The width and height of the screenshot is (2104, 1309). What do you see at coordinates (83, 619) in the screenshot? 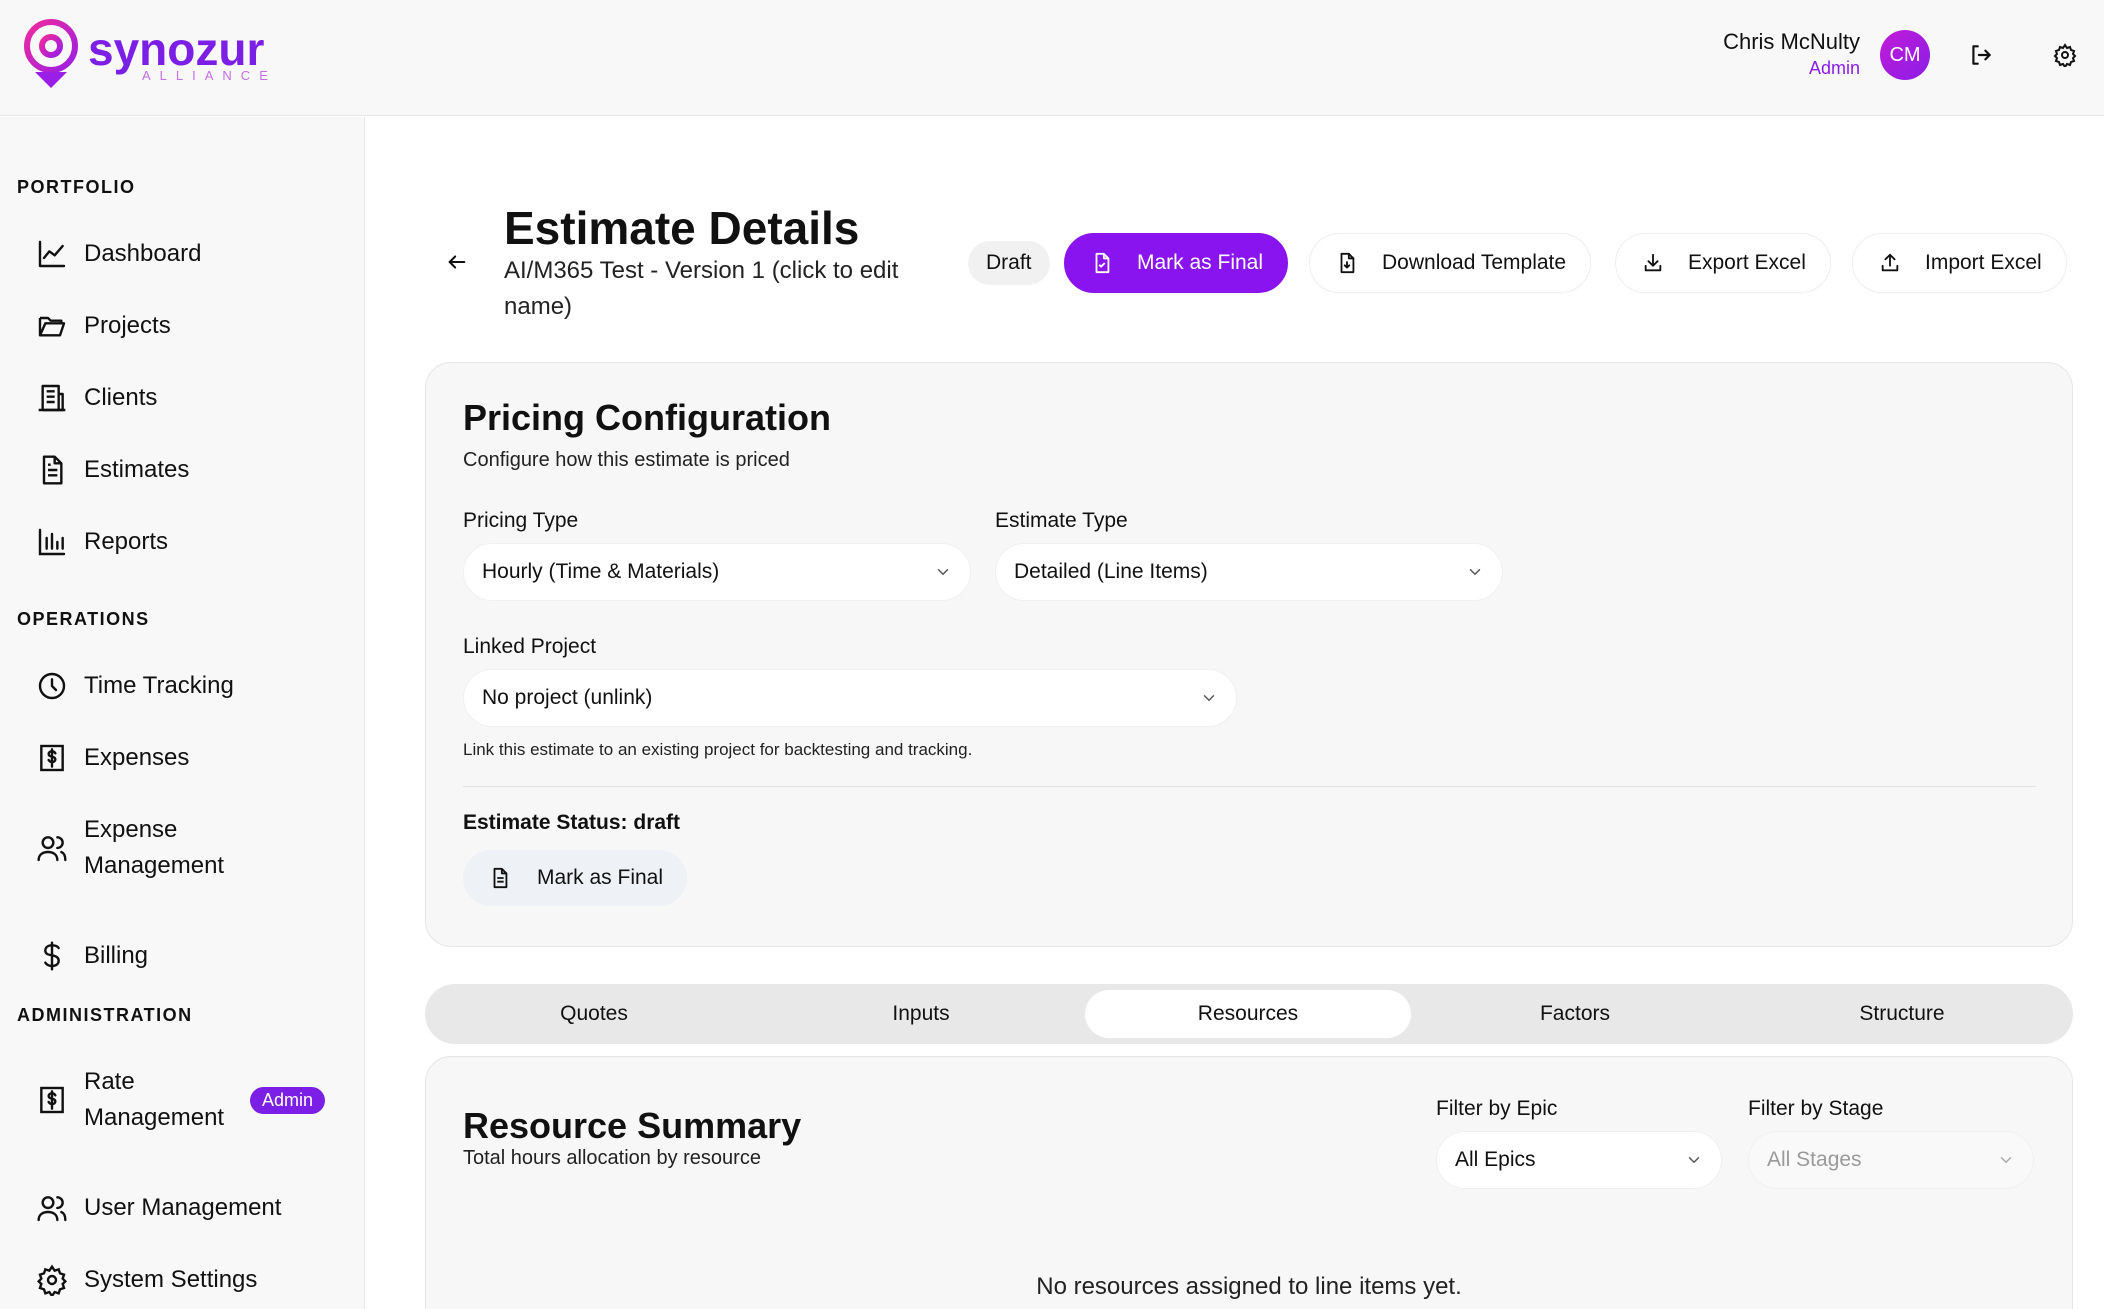
I see `section-title-operations: OPERATIONS` at bounding box center [83, 619].